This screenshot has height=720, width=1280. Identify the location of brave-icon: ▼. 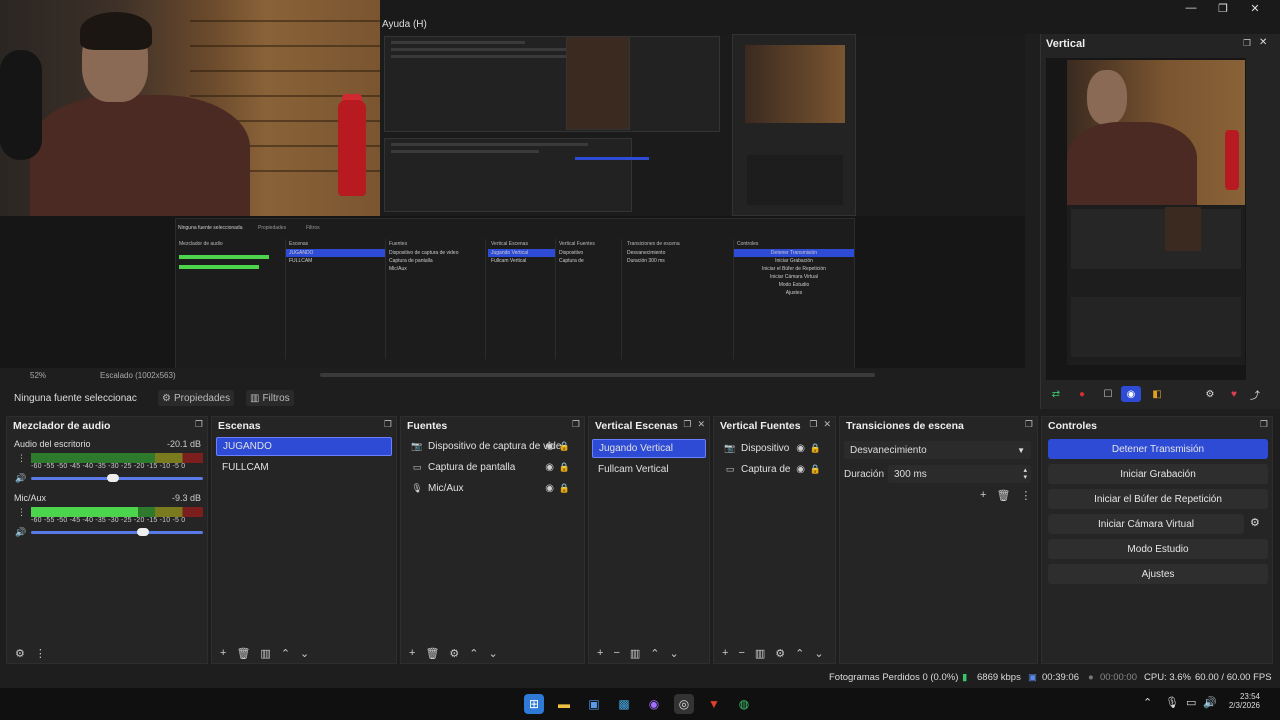
(714, 704).